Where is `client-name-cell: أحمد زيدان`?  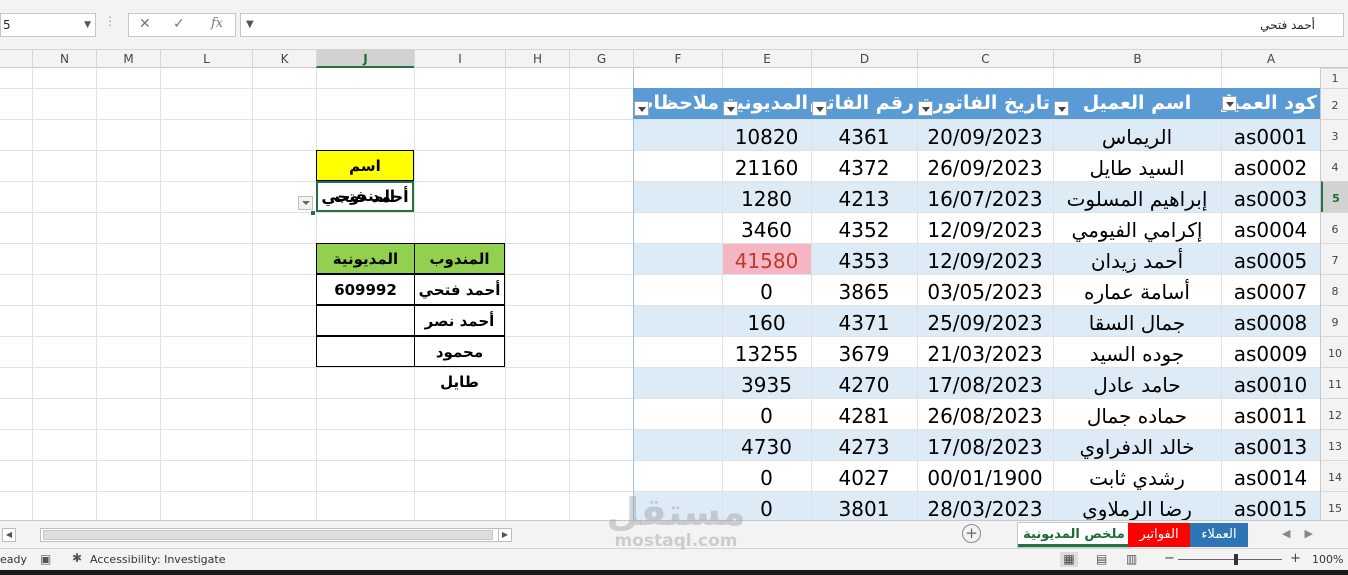 client-name-cell: أحمد زيدان is located at coordinates (1137, 258).